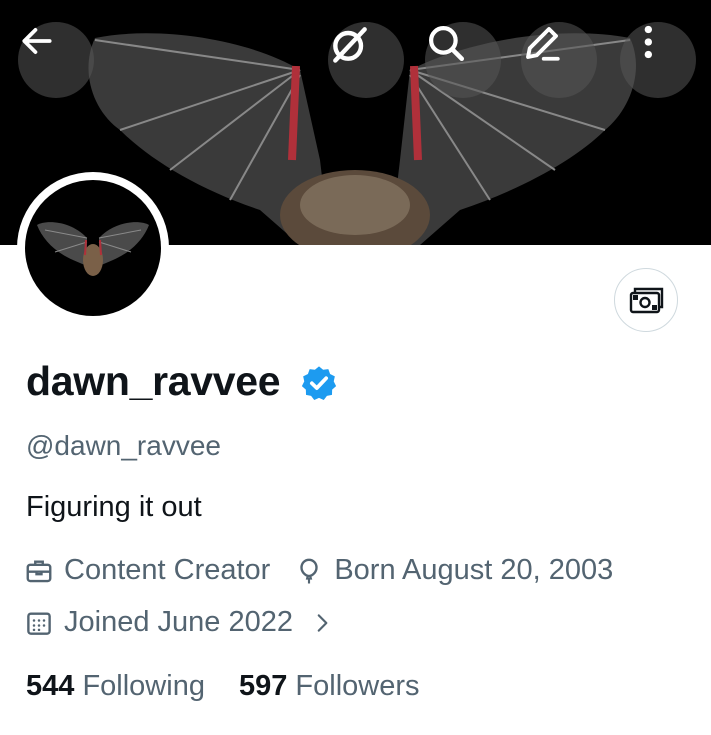  Describe the element at coordinates (263, 686) in the screenshot. I see `followers-count: 597` at that location.